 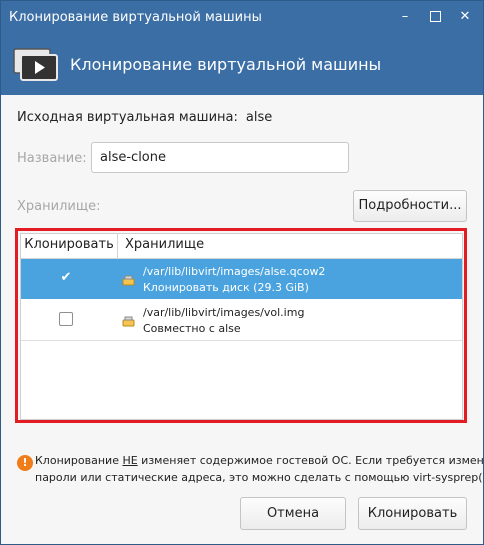 What do you see at coordinates (130, 460) in the screenshot?
I see `note-emphasis: НЕ` at bounding box center [130, 460].